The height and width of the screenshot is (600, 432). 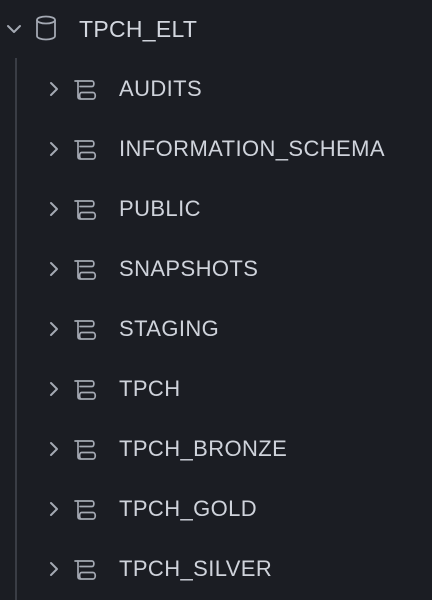 I want to click on tree-node-schema-audits: AUDITS, so click(x=216, y=89).